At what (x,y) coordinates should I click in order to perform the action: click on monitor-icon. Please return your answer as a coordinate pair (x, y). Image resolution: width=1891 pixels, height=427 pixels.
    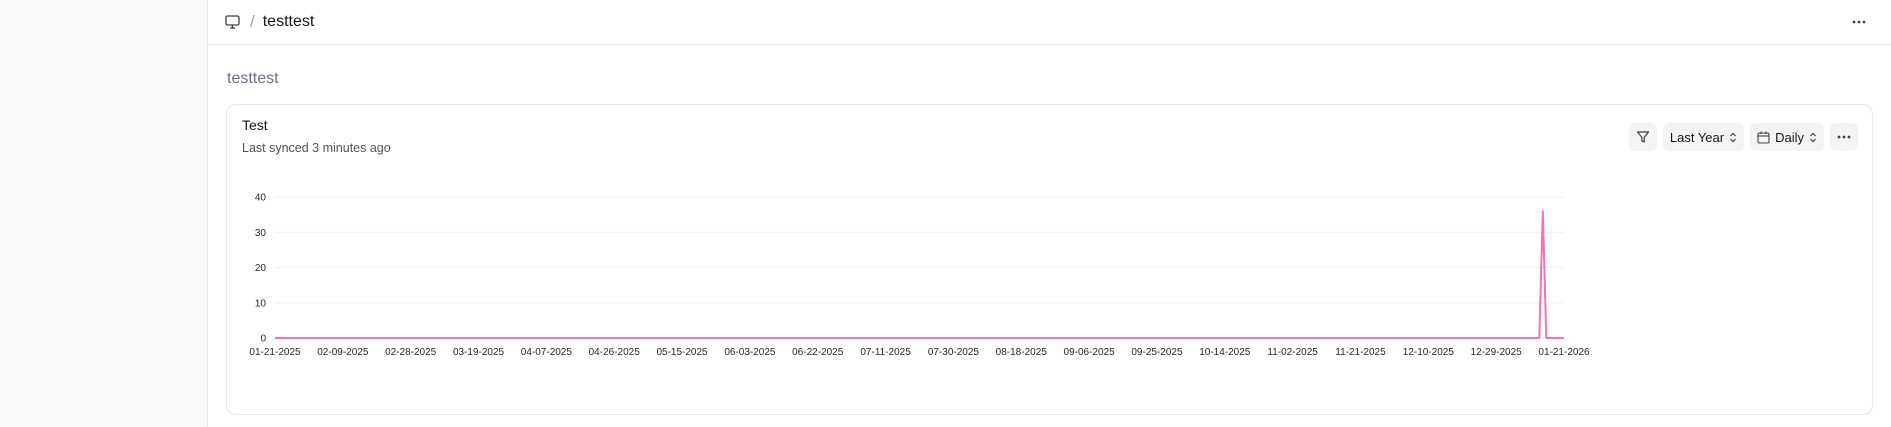
    Looking at the image, I should click on (232, 22).